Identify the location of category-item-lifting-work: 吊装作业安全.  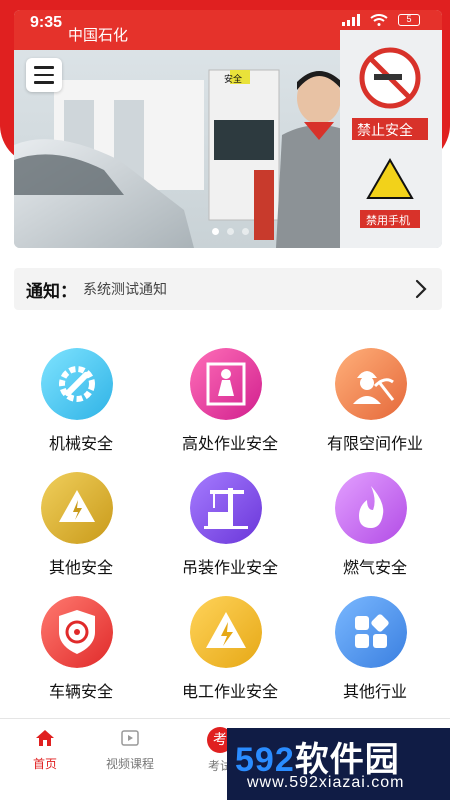
(225, 524).